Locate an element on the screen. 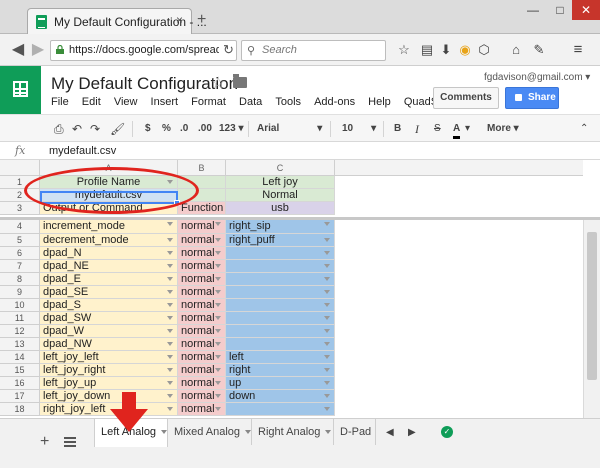 The height and width of the screenshot is (468, 600). menu-help: Help is located at coordinates (379, 102).